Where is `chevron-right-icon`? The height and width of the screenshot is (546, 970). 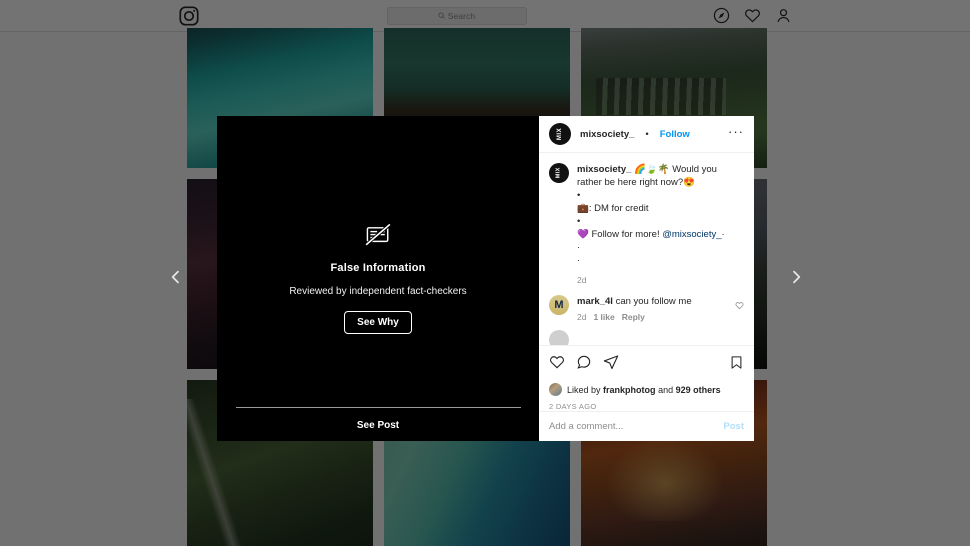
chevron-right-icon is located at coordinates (796, 279).